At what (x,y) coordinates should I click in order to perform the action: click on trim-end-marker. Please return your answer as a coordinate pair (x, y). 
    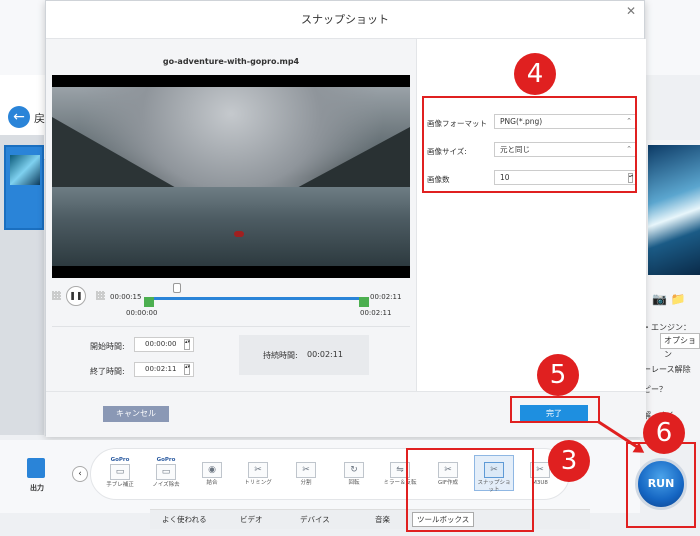
    Looking at the image, I should click on (364, 302).